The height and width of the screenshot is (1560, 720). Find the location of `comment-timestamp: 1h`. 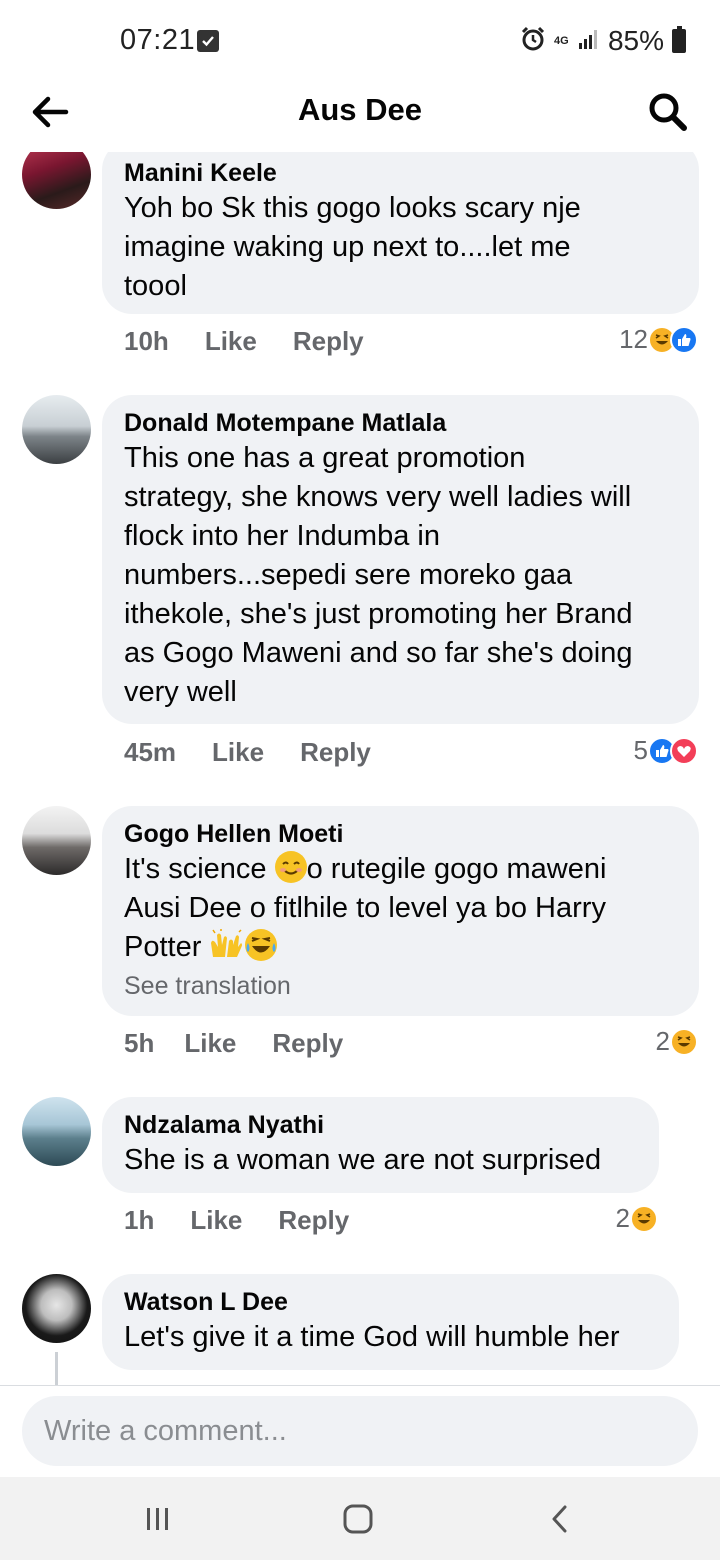

comment-timestamp: 1h is located at coordinates (139, 1220).